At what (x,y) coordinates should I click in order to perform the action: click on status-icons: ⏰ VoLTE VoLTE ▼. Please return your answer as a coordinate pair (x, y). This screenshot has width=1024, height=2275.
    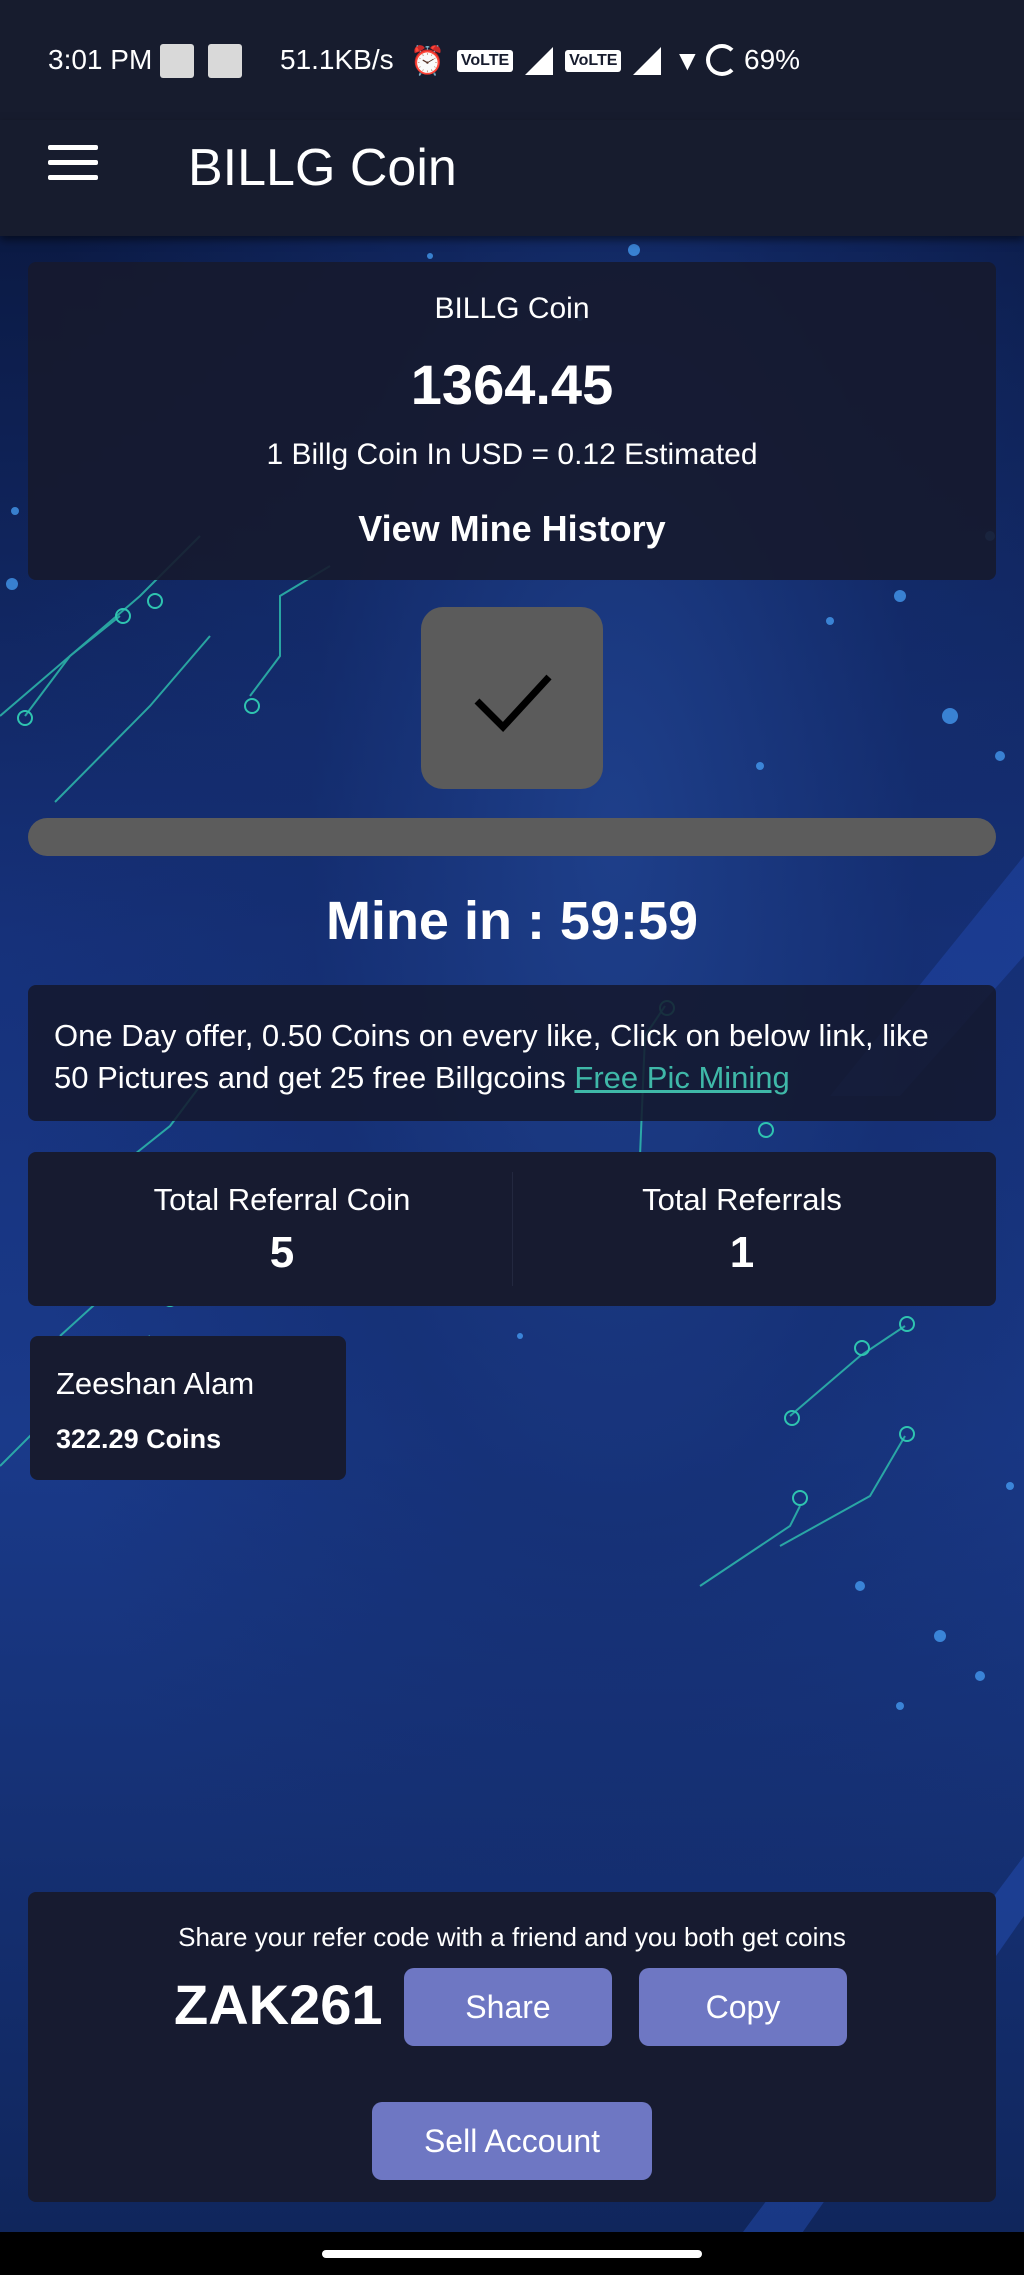
    Looking at the image, I should click on (555, 60).